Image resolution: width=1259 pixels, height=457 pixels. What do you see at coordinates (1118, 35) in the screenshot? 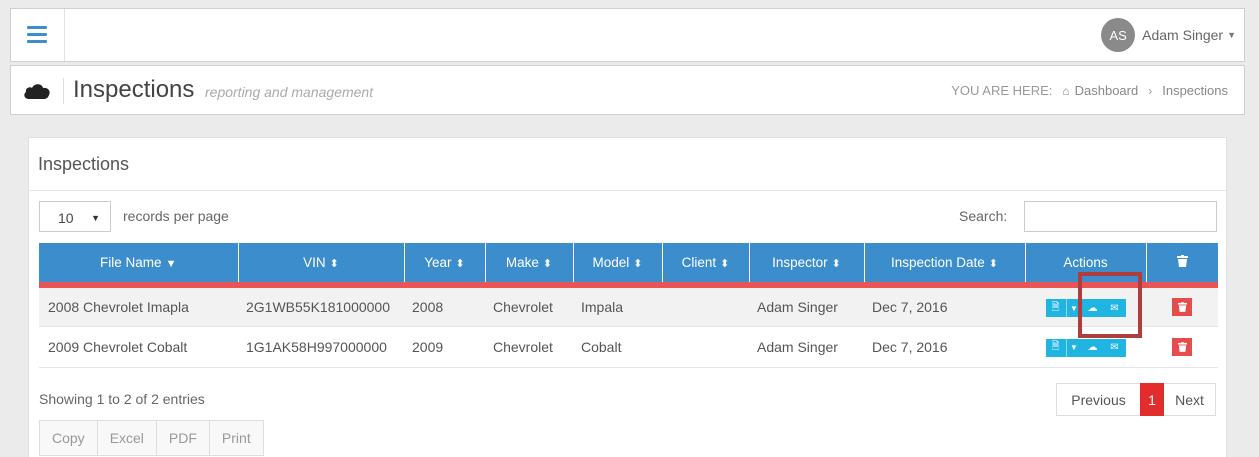
I see `avatar: AS` at bounding box center [1118, 35].